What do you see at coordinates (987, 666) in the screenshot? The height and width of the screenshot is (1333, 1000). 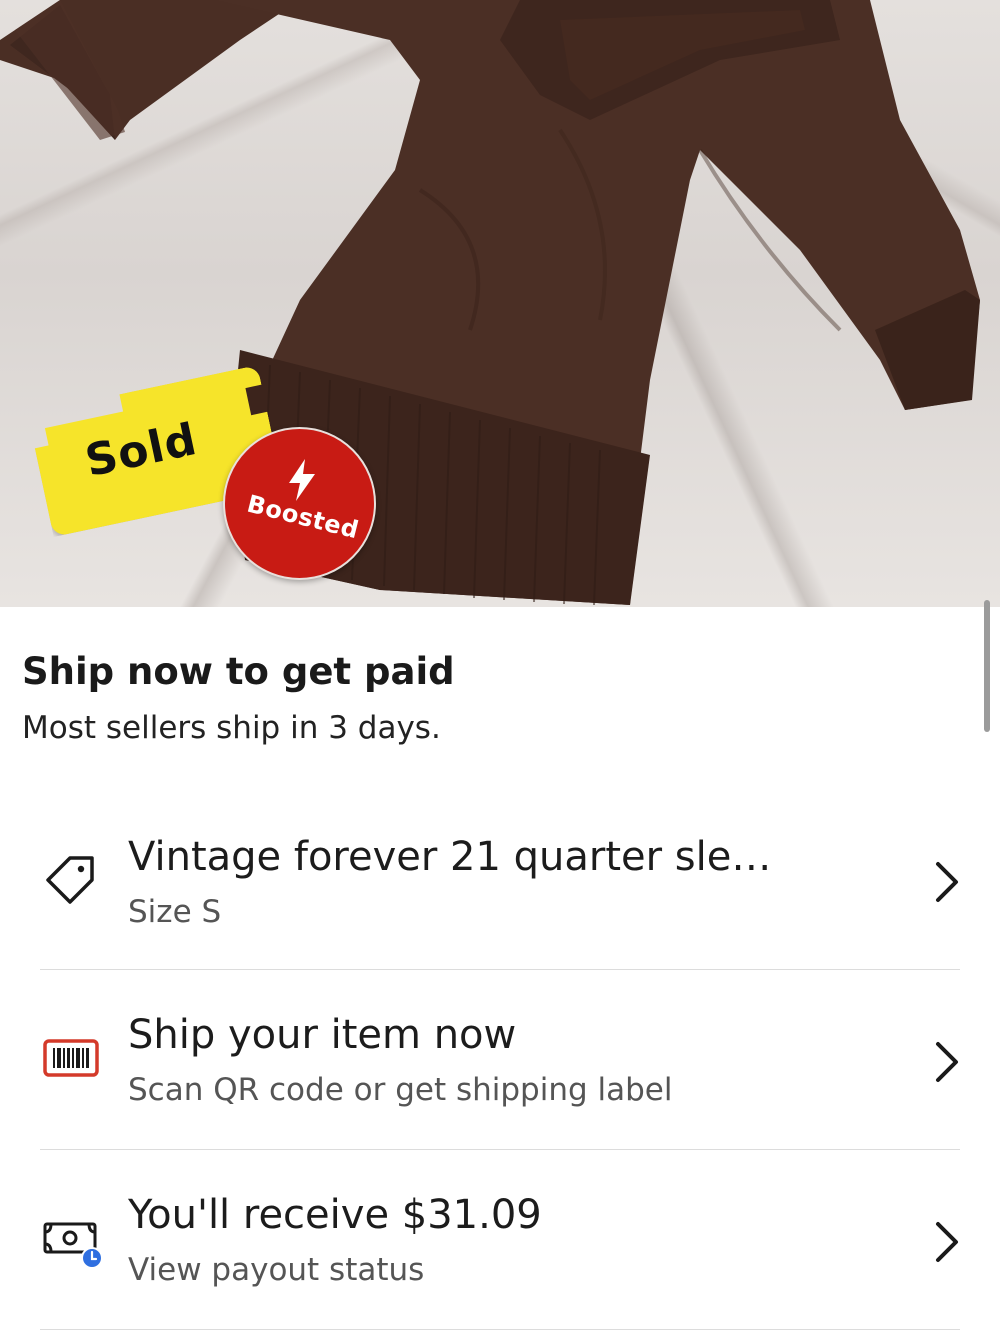 I see `scrollbar` at bounding box center [987, 666].